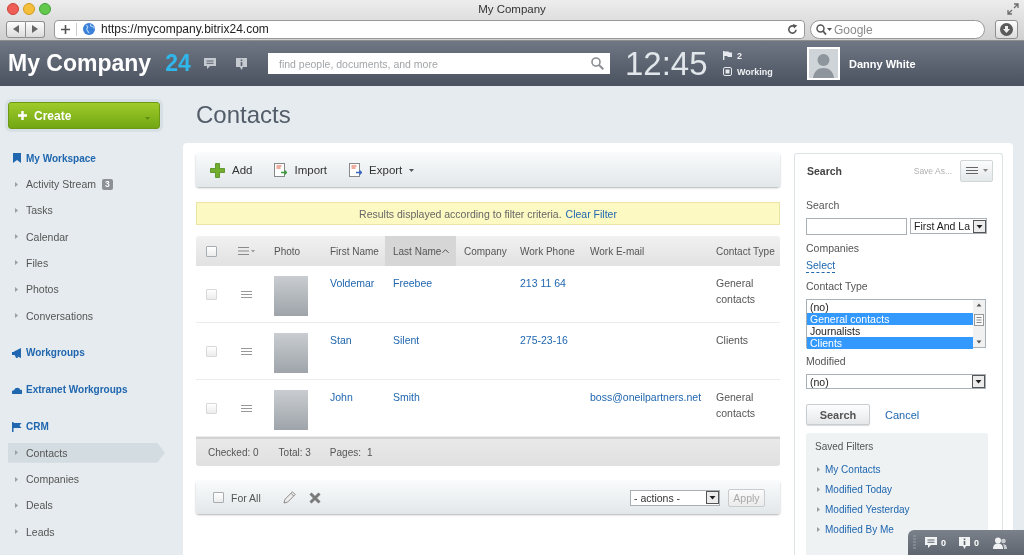  What do you see at coordinates (341, 340) in the screenshot?
I see `name-link: Stan` at bounding box center [341, 340].